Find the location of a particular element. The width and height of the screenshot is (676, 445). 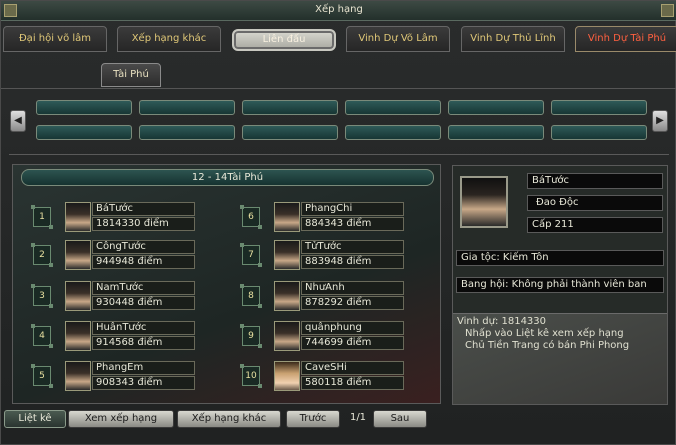

info-guild: Bang hội: Không phải thành viên ban is located at coordinates (560, 285).